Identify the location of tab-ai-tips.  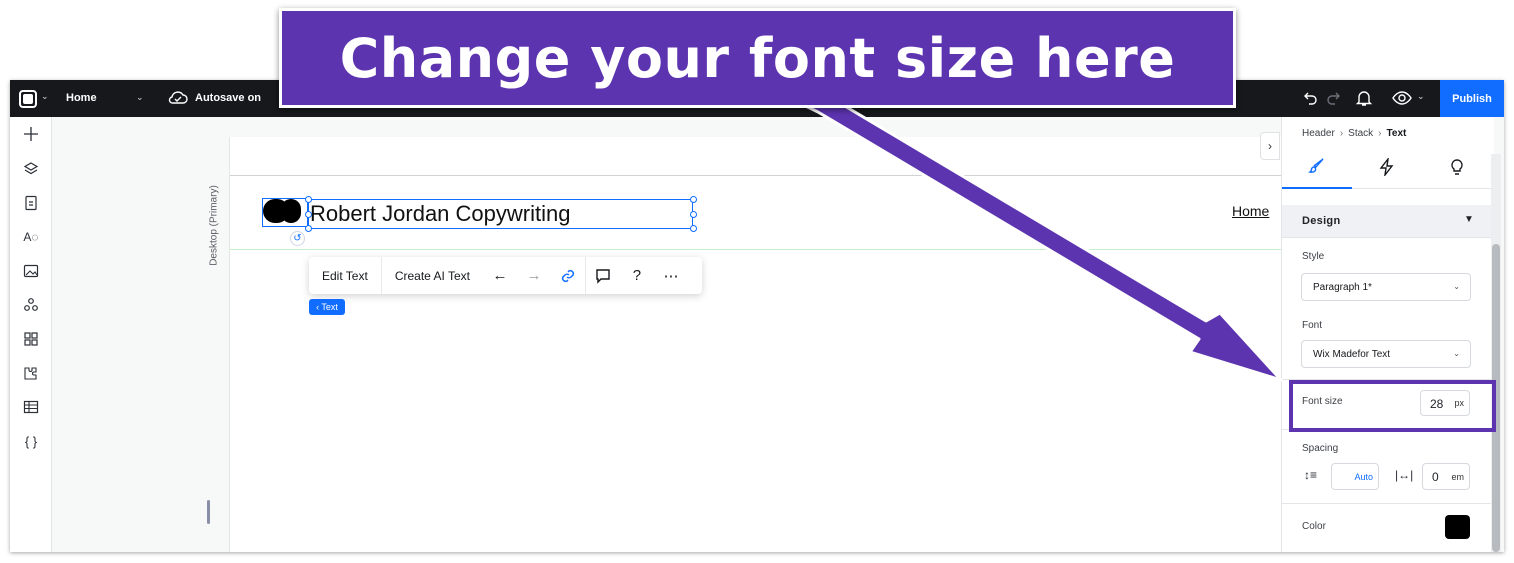
(1457, 167).